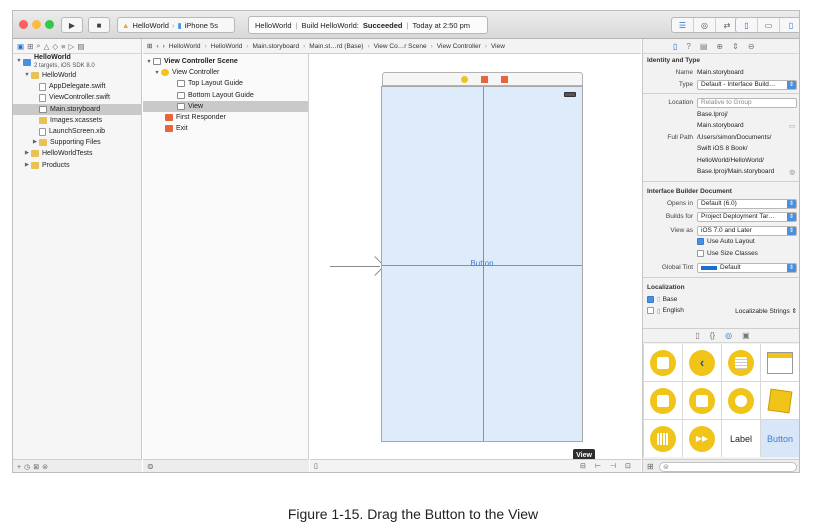  Describe the element at coordinates (459, 46) in the screenshot. I see `jump-item: View Controller` at that location.